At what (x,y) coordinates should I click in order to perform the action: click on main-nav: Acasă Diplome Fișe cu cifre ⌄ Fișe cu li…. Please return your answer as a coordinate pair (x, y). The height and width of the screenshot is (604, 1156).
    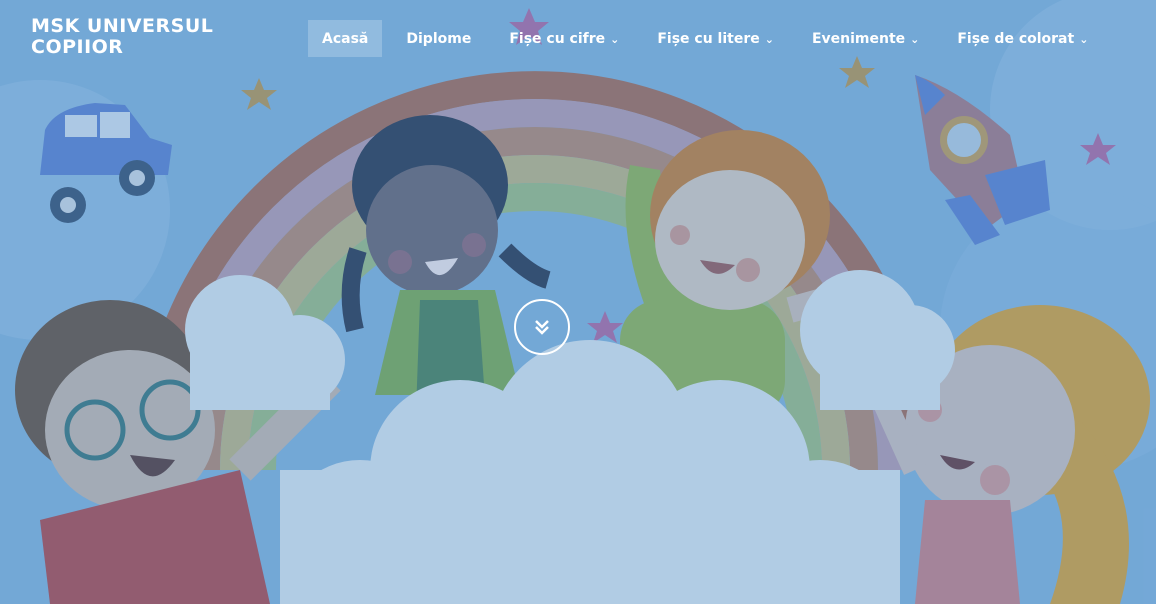
    Looking at the image, I should click on (710, 38).